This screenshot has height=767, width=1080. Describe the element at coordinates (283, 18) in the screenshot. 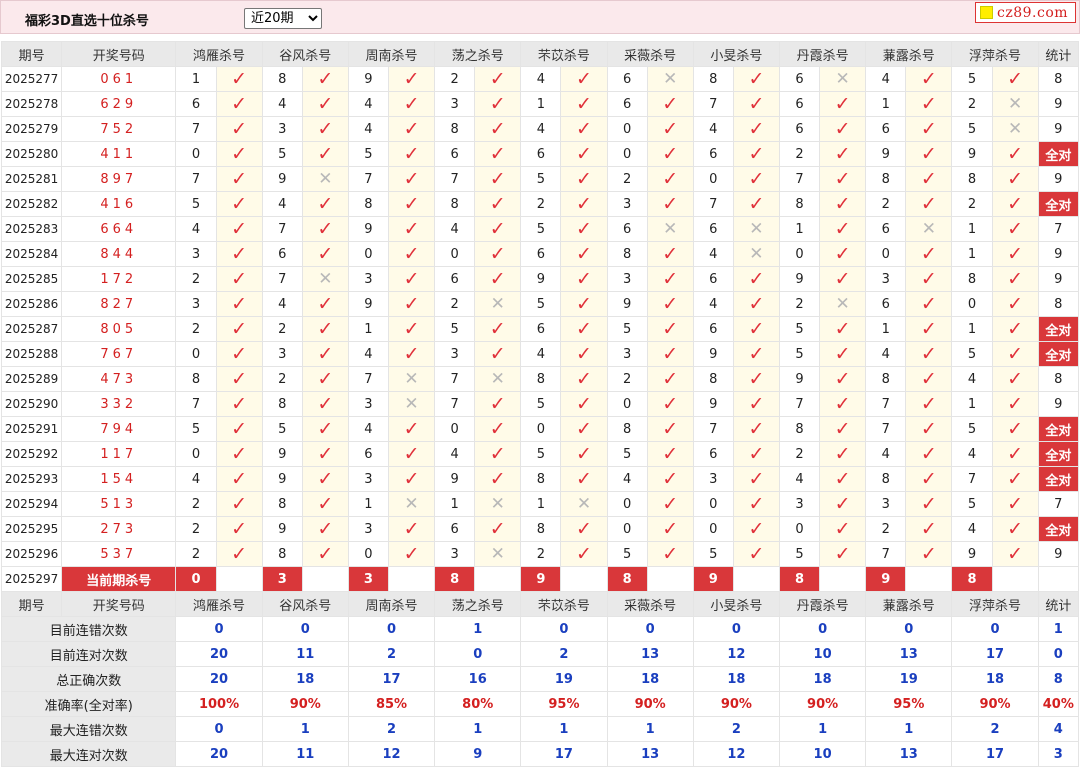

I see `period-select: 近20期` at that location.